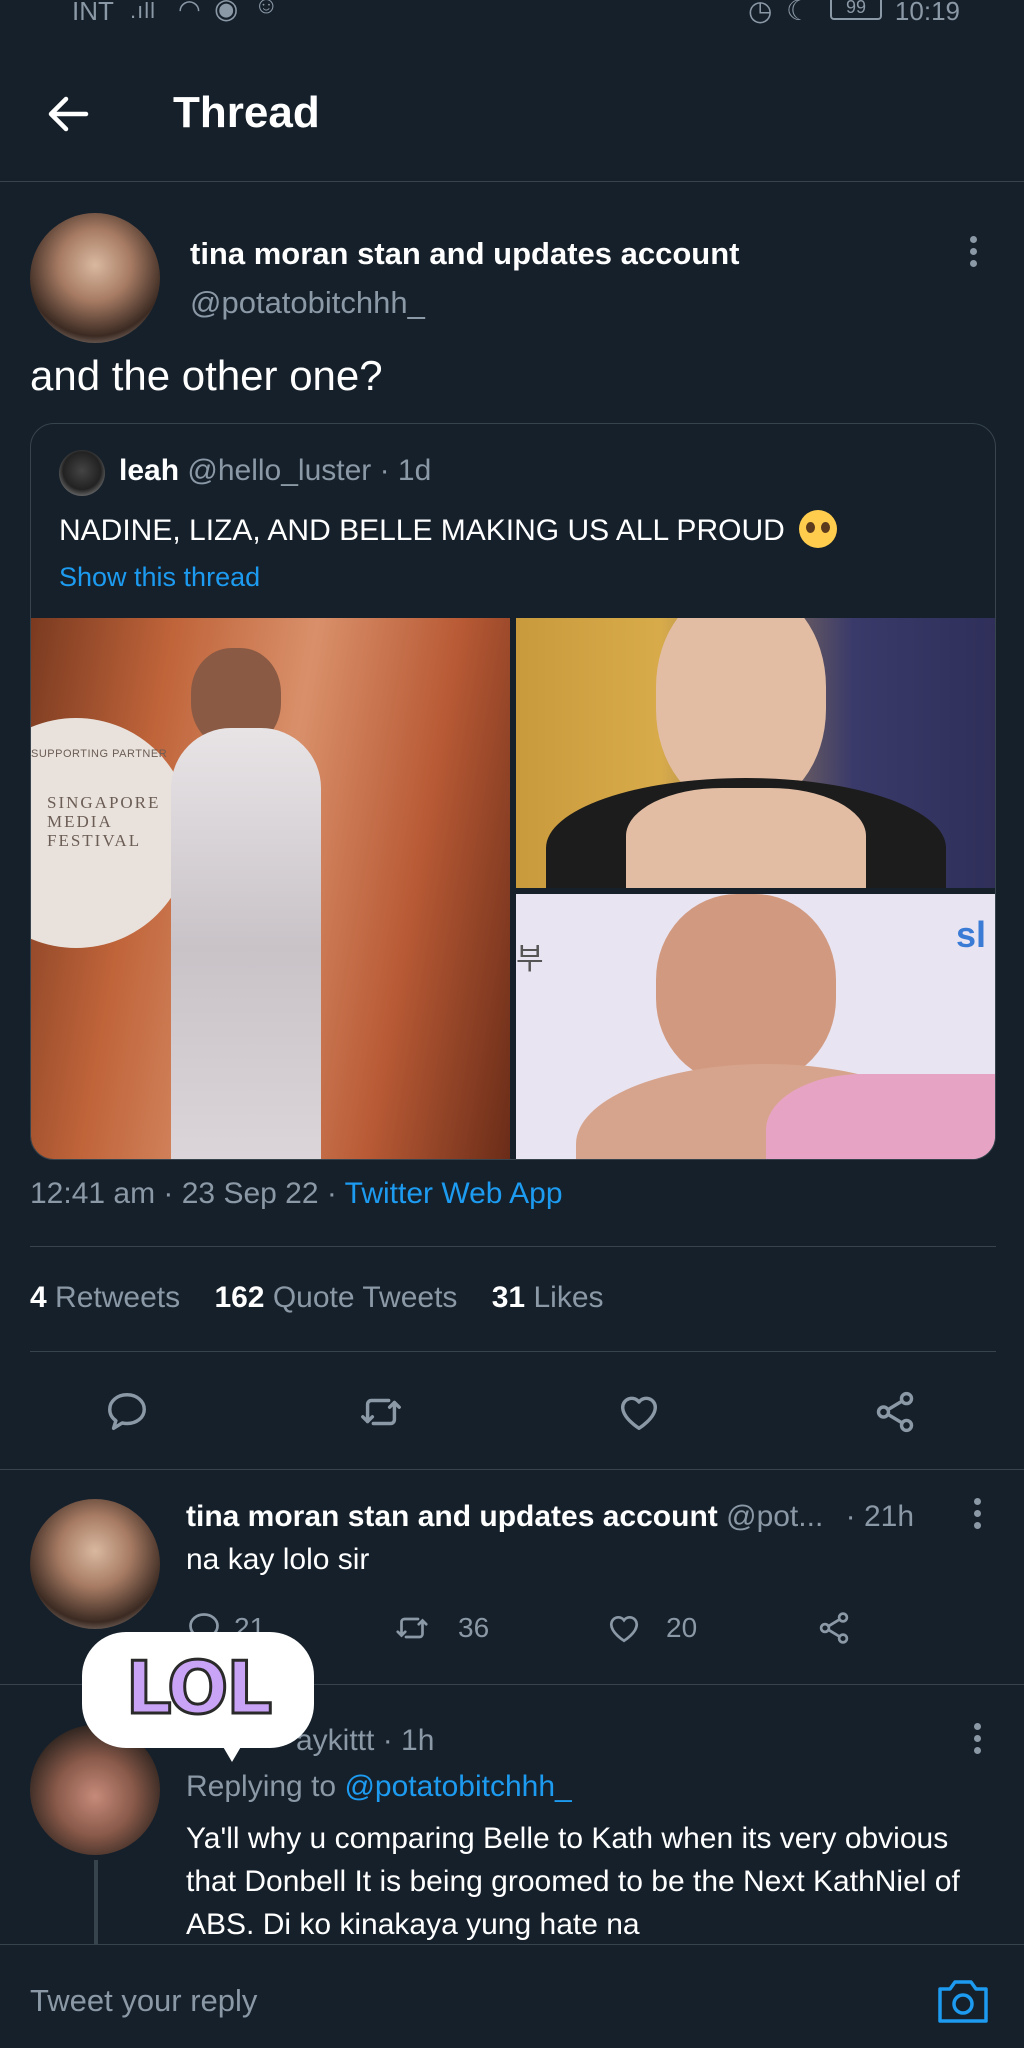 The image size is (1024, 2048). Describe the element at coordinates (895, 1412) in the screenshot. I see `share-icon` at that location.